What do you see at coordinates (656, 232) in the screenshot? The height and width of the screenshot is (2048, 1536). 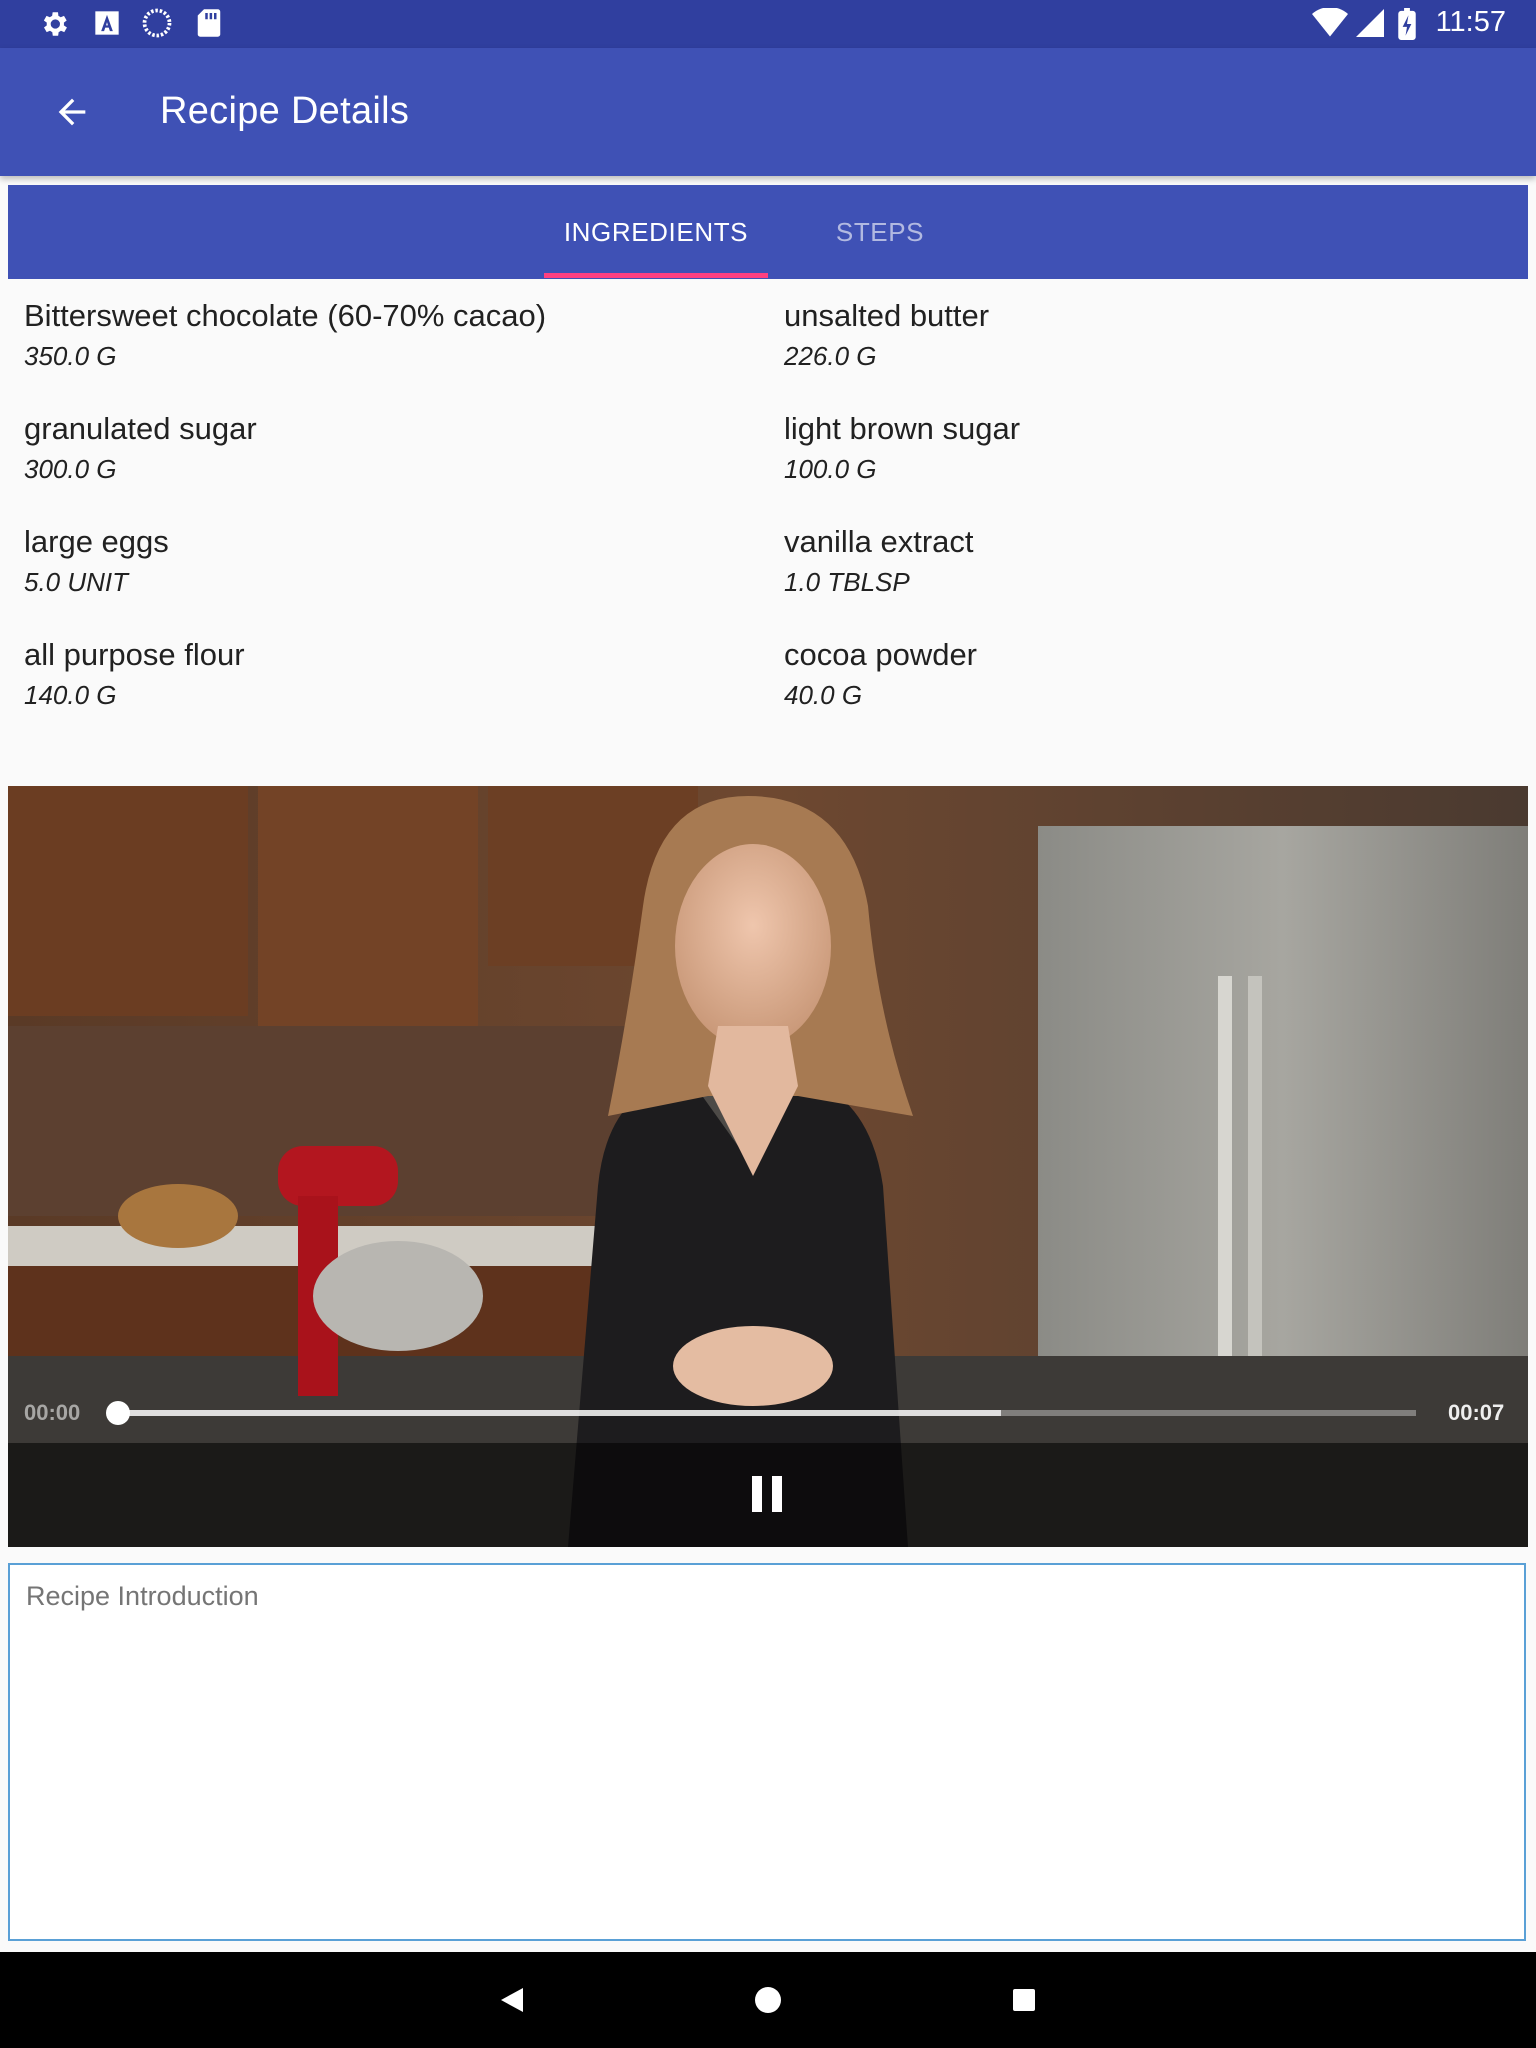 I see `tab-ingredients: INGREDIENTS` at bounding box center [656, 232].